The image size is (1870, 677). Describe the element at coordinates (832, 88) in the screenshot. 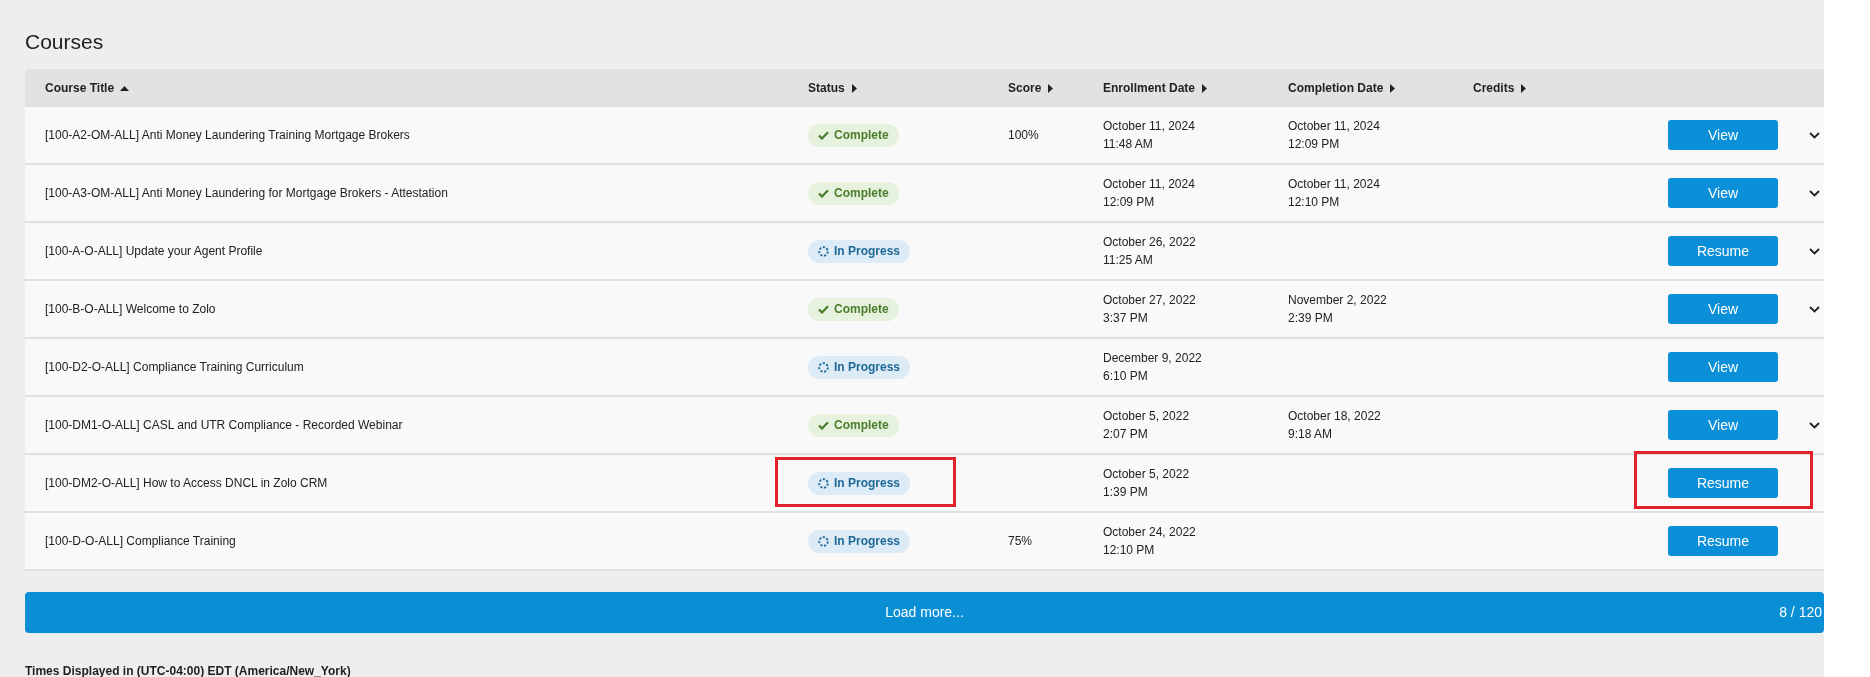

I see `column-header: Status` at that location.